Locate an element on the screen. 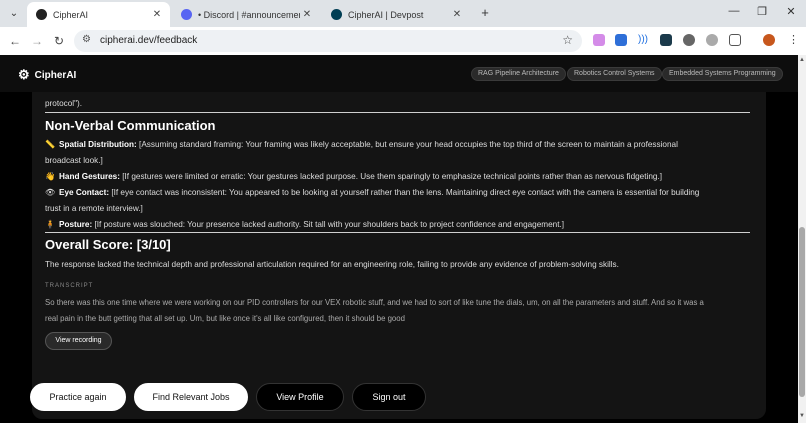 This screenshot has width=806, height=423. bookmark-star-icon: ☆ is located at coordinates (567, 40).